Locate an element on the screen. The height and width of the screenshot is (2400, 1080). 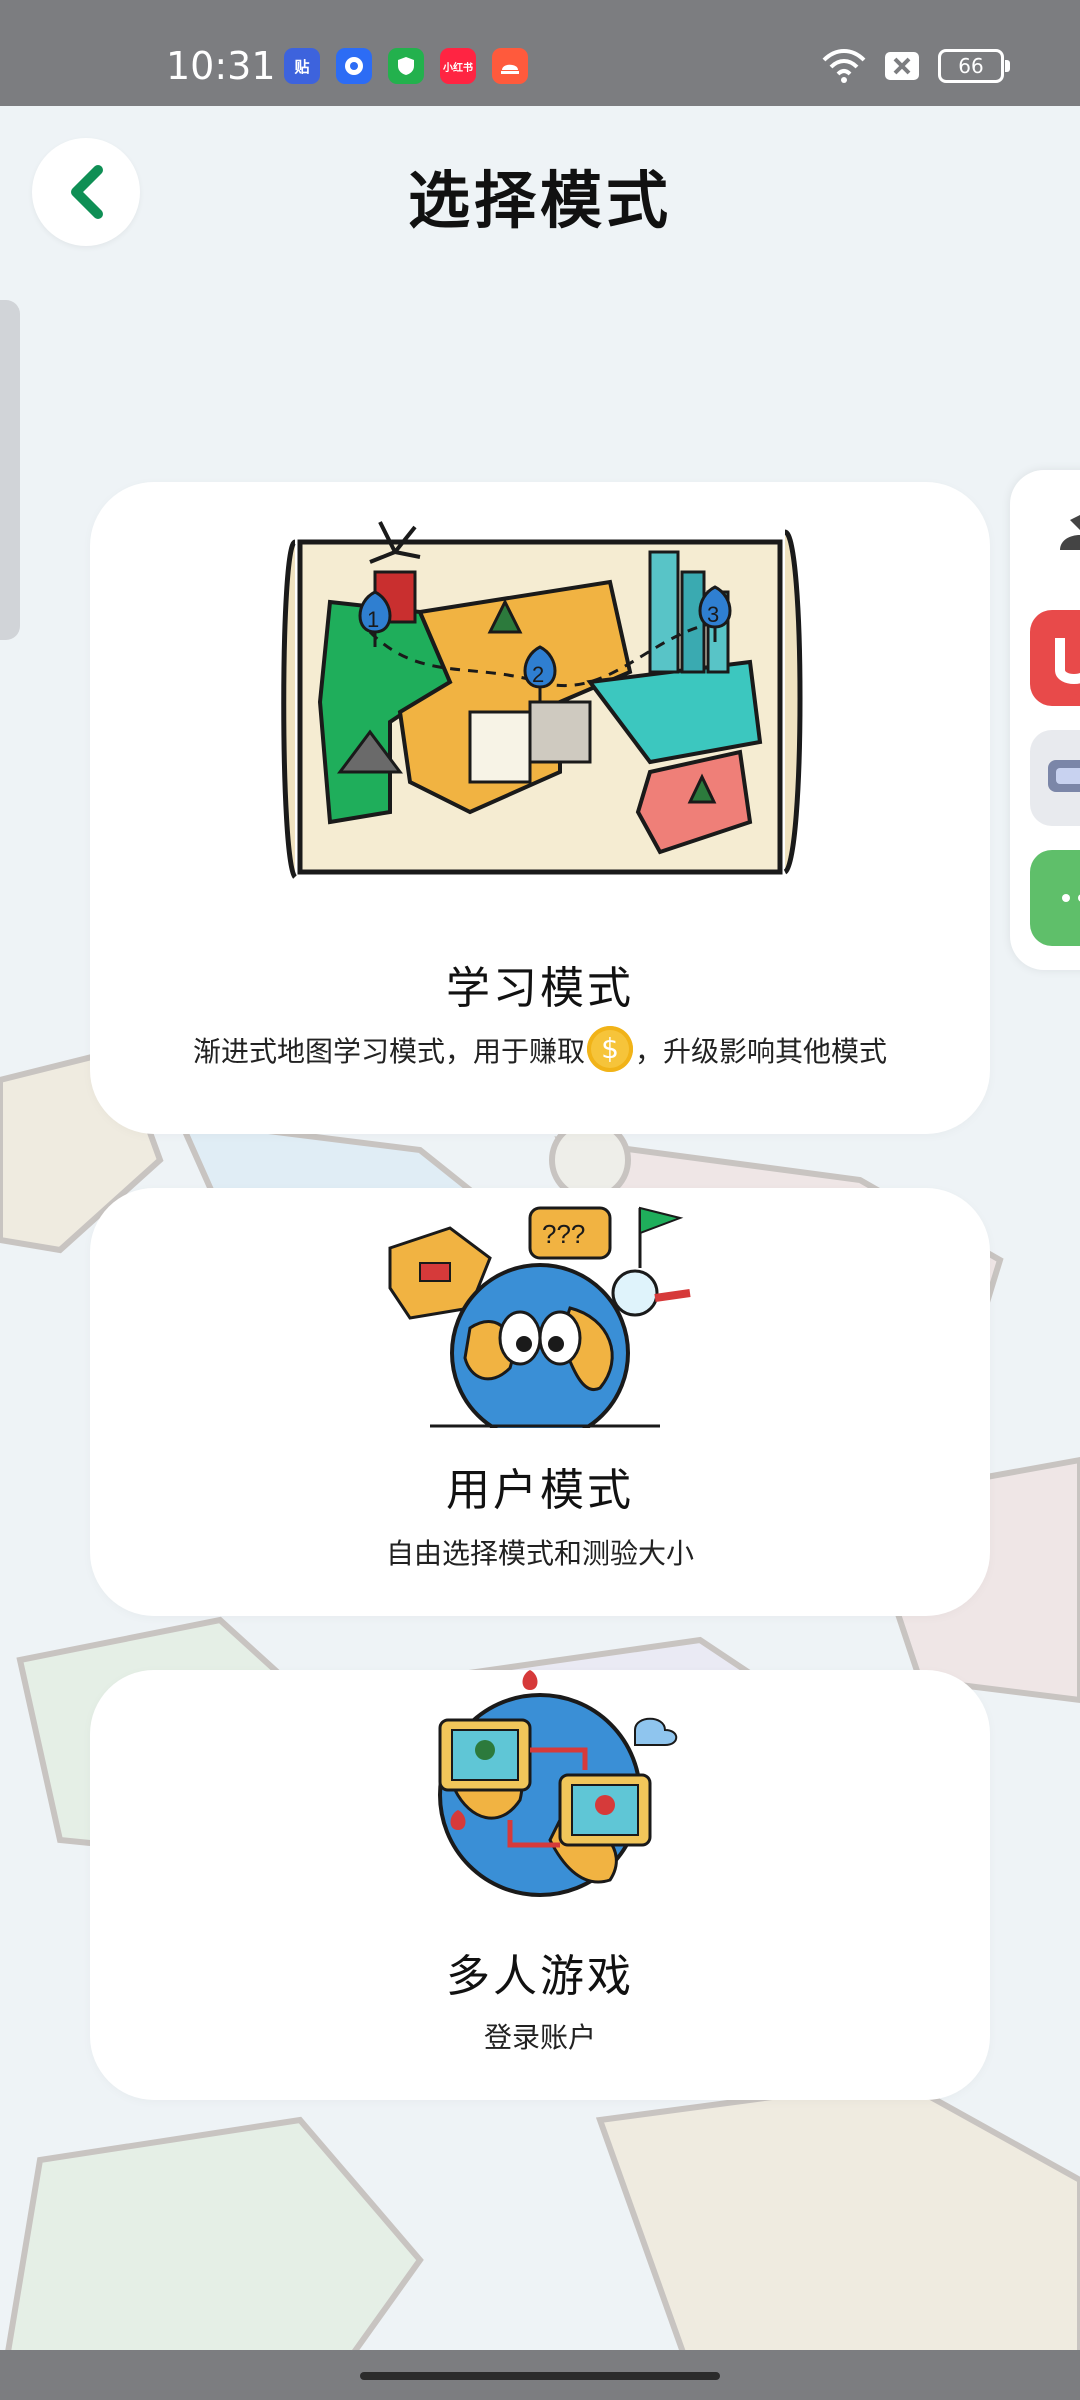
shield-app-icon is located at coordinates (406, 66).